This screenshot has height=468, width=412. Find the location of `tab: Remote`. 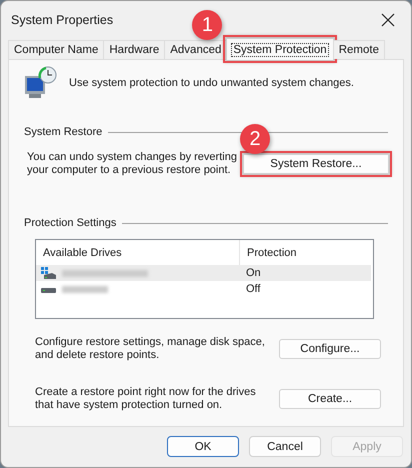

tab: Remote is located at coordinates (358, 49).